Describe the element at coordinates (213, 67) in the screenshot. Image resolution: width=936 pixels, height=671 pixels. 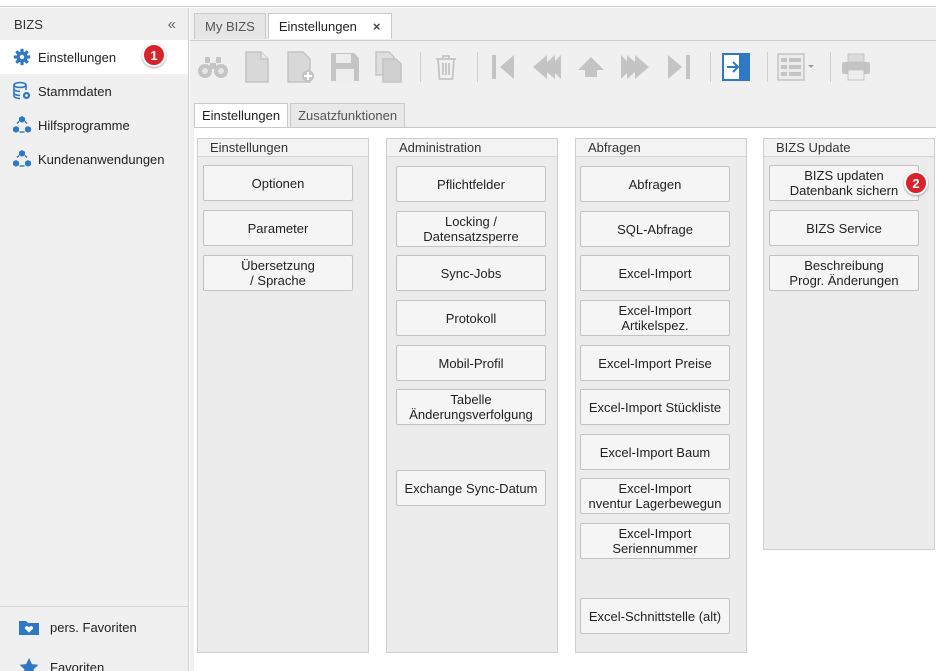
I see `binoculars-icon` at that location.